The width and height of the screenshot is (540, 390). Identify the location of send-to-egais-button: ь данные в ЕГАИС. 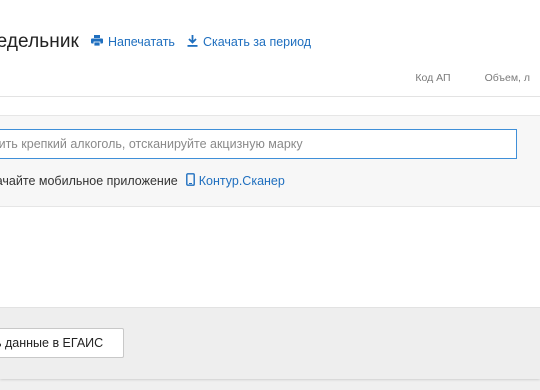
(62, 343).